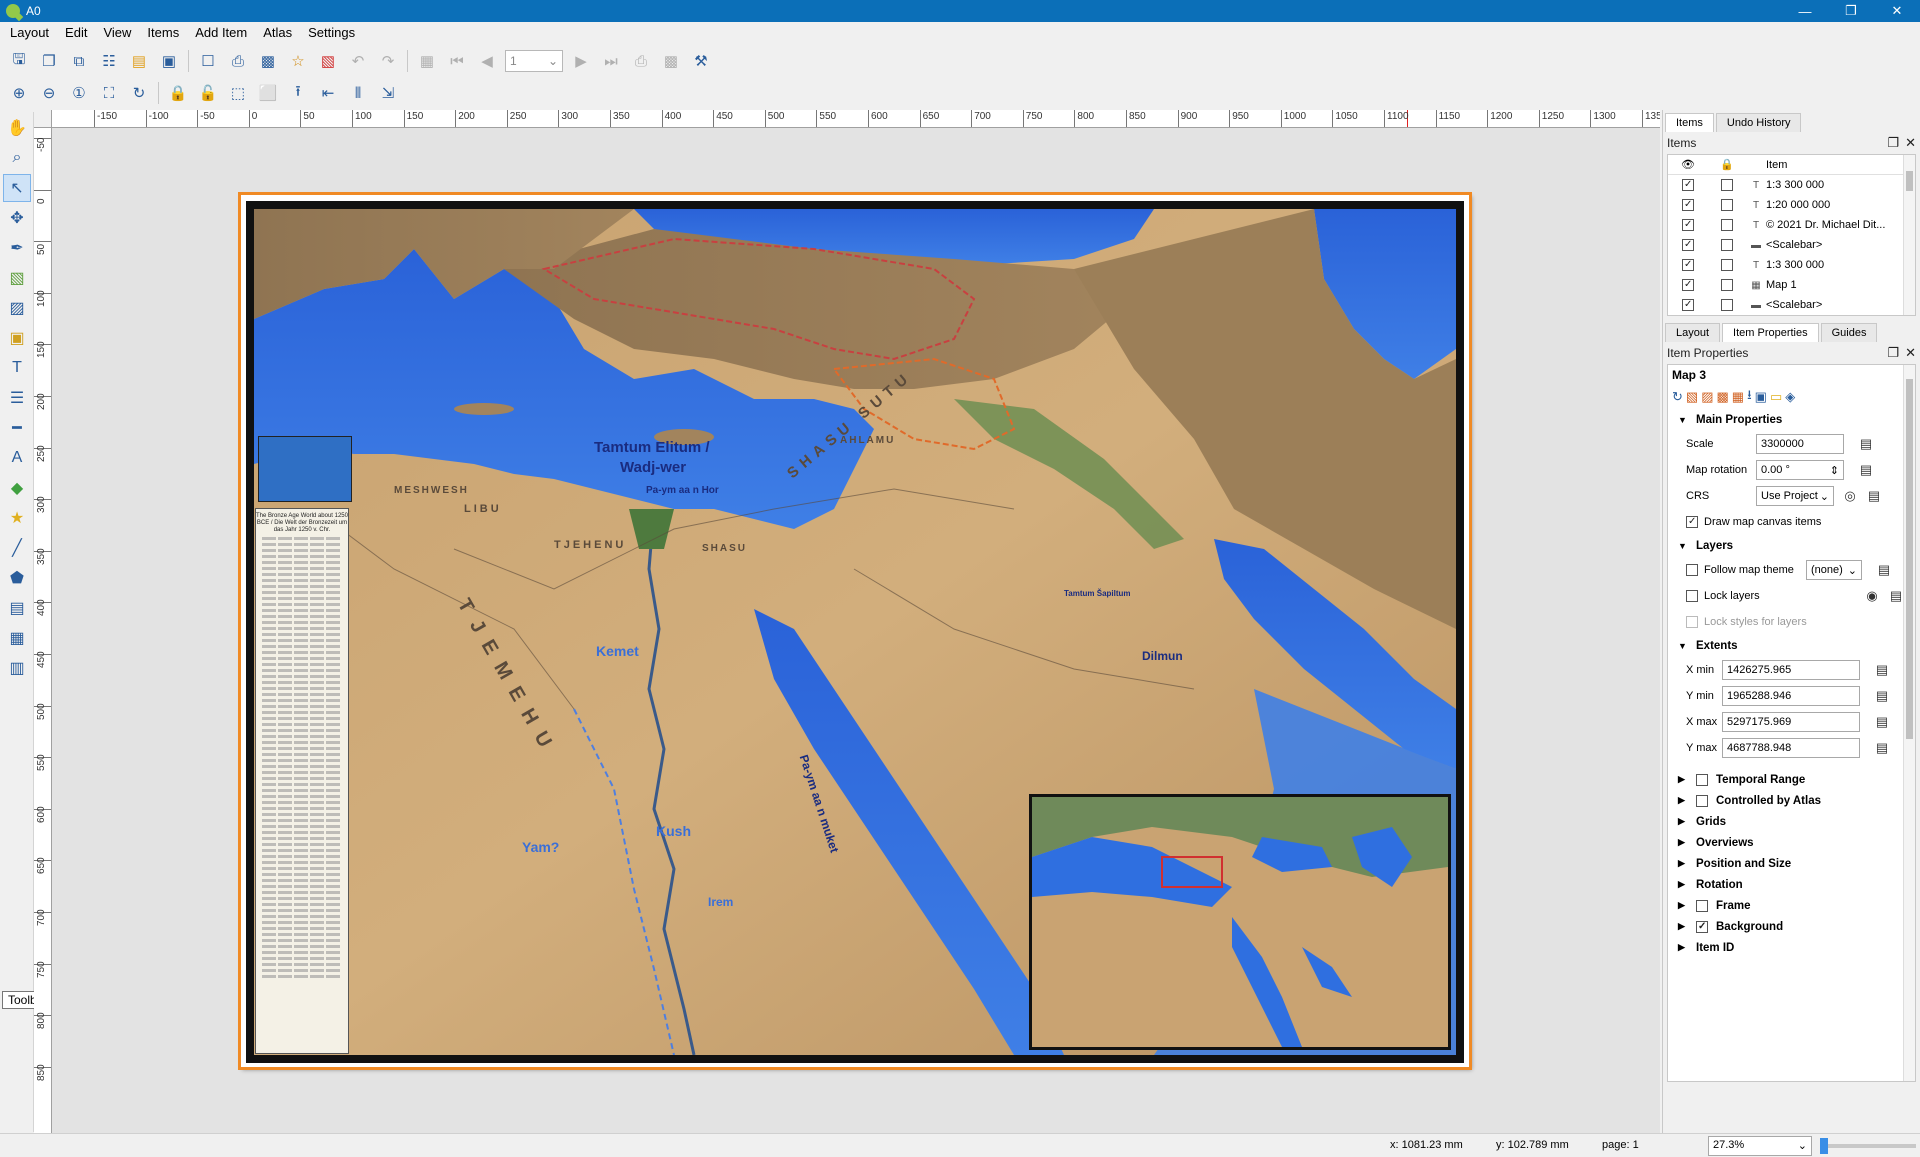 Image resolution: width=1920 pixels, height=1157 pixels. What do you see at coordinates (79, 93) in the screenshot?
I see `zoom-100-icon: ①` at bounding box center [79, 93].